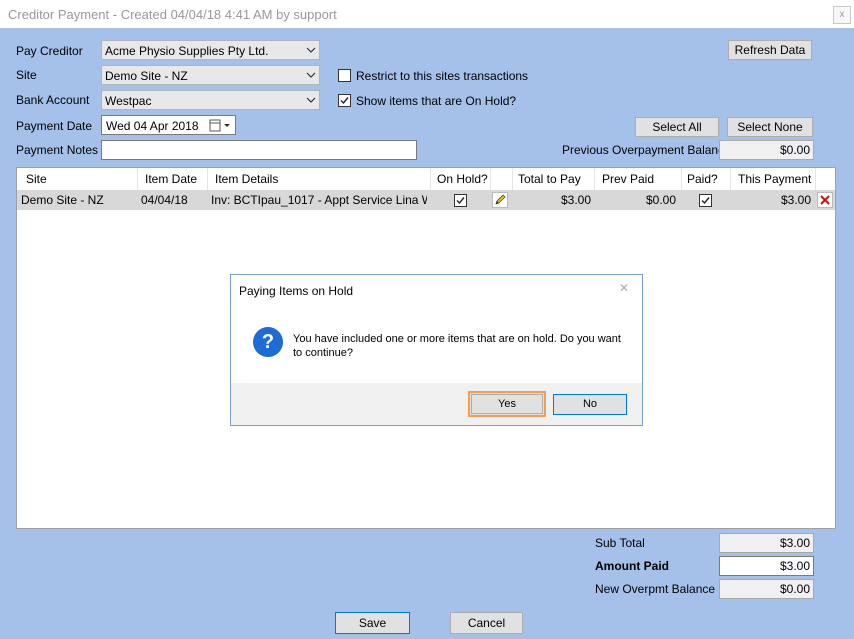  I want to click on new-overpmt-field: $0.00, so click(766, 589).